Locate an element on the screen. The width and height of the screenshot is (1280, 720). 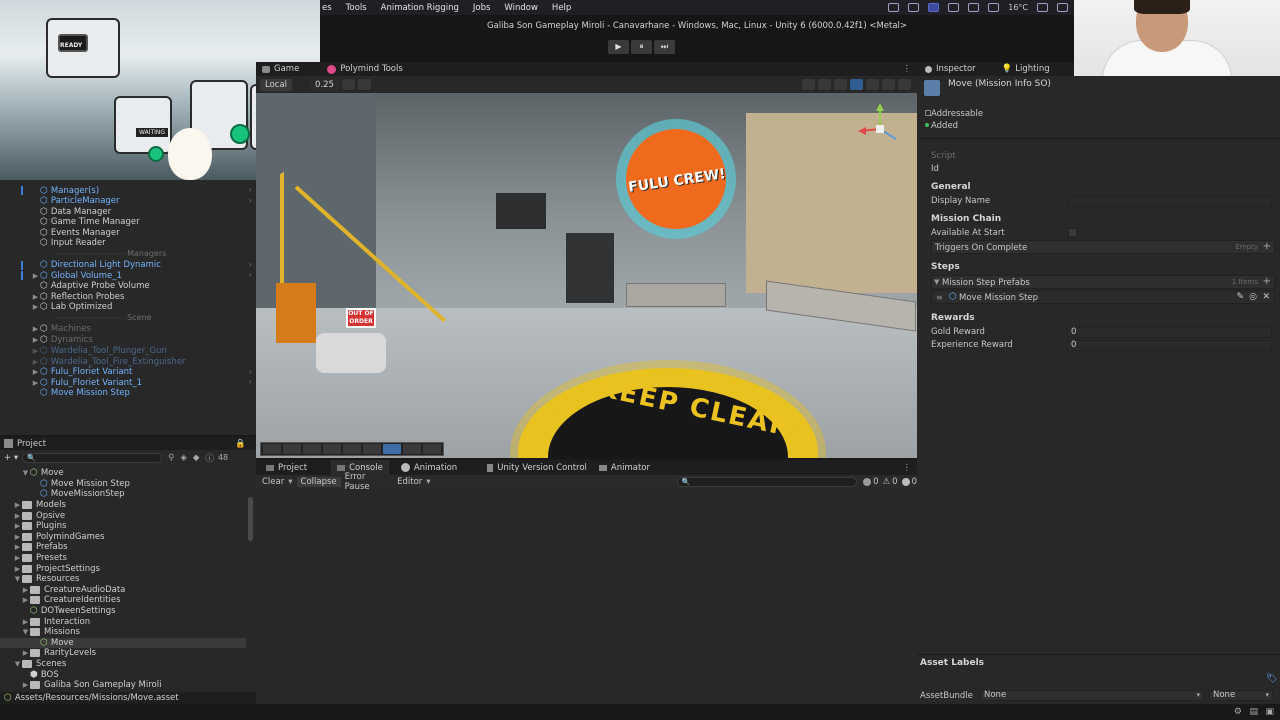
clear-dropdown-icon: ▾ is located at coordinates (290, 482).